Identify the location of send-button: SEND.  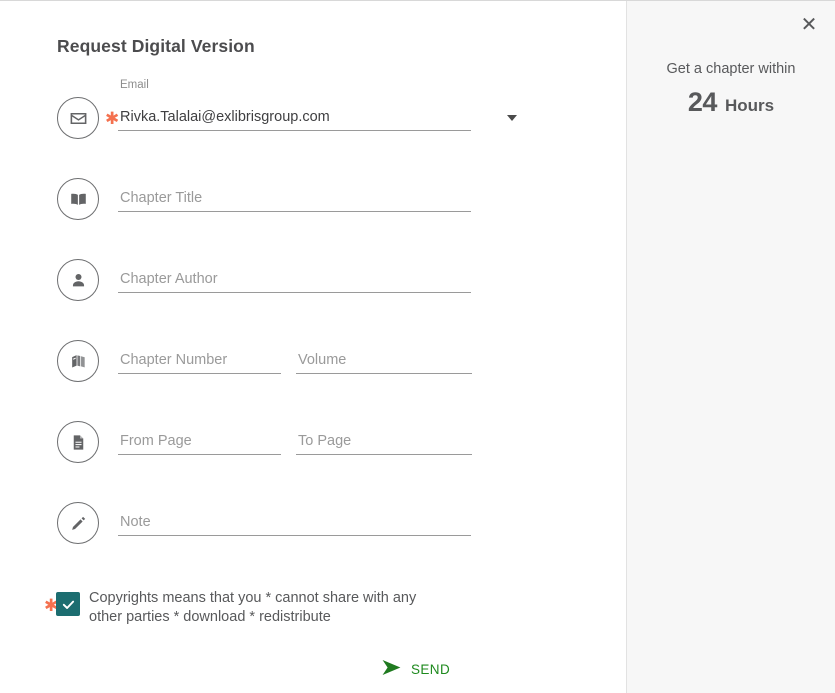
(415, 669).